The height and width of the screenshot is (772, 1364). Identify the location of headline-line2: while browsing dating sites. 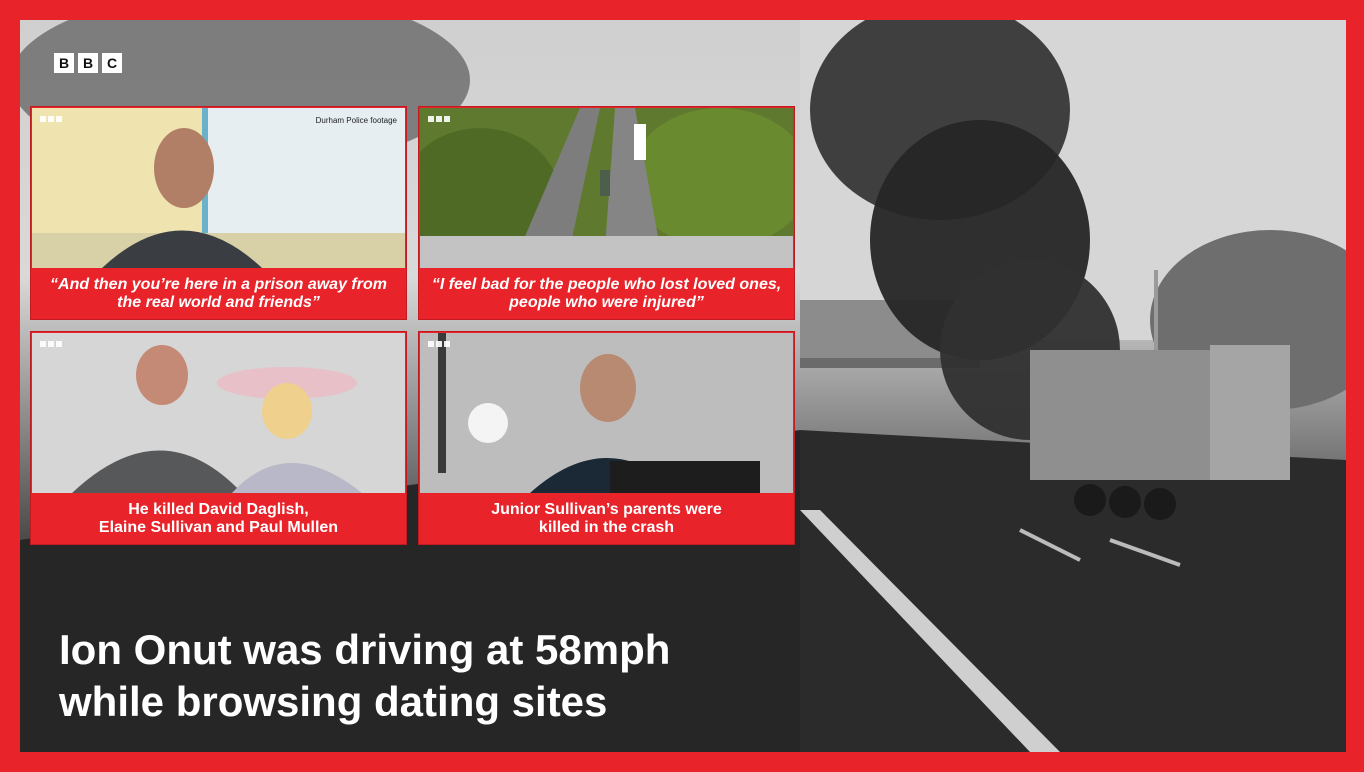
(333, 701).